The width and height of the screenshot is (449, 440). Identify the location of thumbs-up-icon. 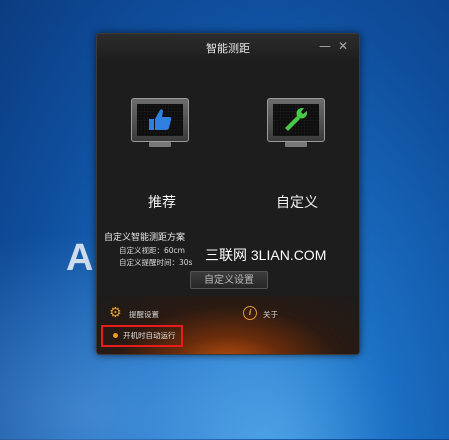
(160, 119).